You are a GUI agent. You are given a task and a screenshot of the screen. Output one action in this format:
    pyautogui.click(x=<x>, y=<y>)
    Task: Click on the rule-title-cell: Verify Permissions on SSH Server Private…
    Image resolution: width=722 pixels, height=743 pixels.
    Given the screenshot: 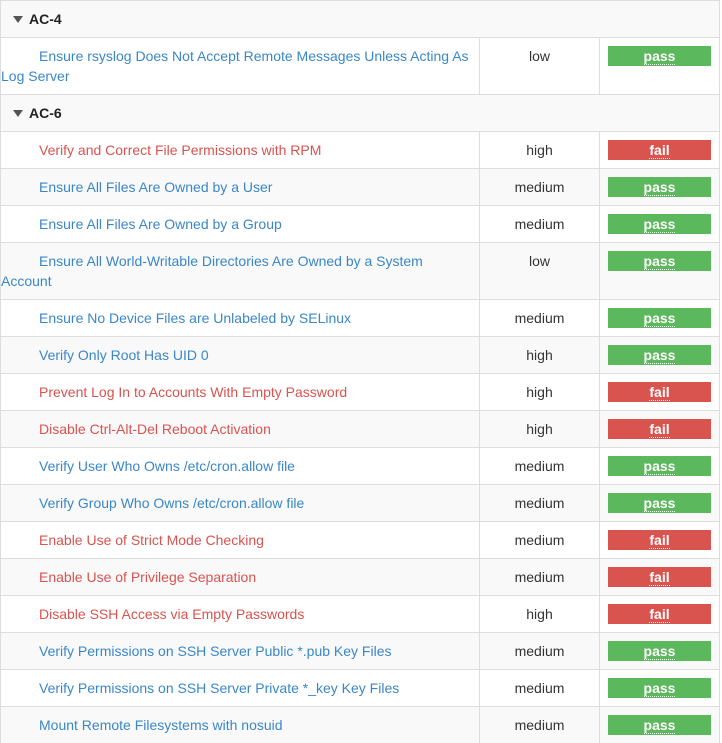 What is the action you would take?
    pyautogui.click(x=240, y=688)
    